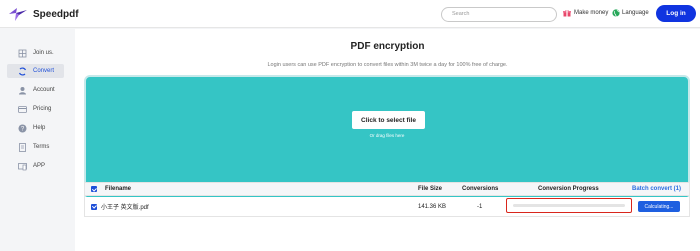 The height and width of the screenshot is (251, 700). I want to click on drop-hint: Or drag files here, so click(387, 135).